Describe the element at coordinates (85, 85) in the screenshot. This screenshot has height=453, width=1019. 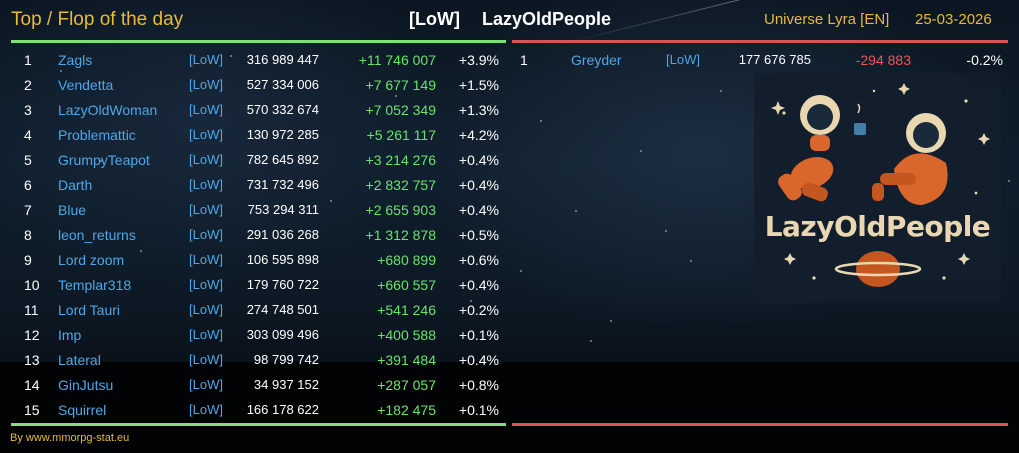
I see `player-name-link: Vendetta` at that location.